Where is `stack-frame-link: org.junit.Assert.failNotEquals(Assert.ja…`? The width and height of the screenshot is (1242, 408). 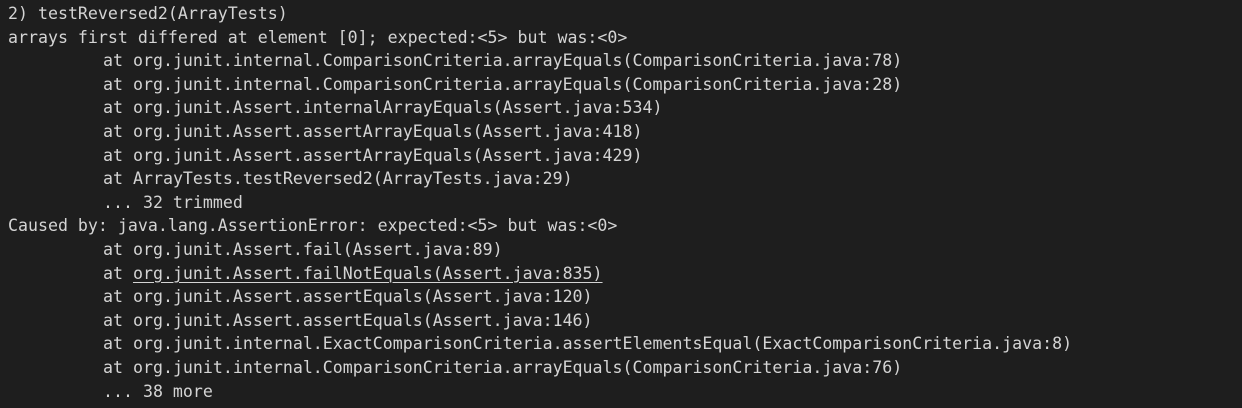 stack-frame-link: org.junit.Assert.failNotEquals(Assert.ja… is located at coordinates (368, 273).